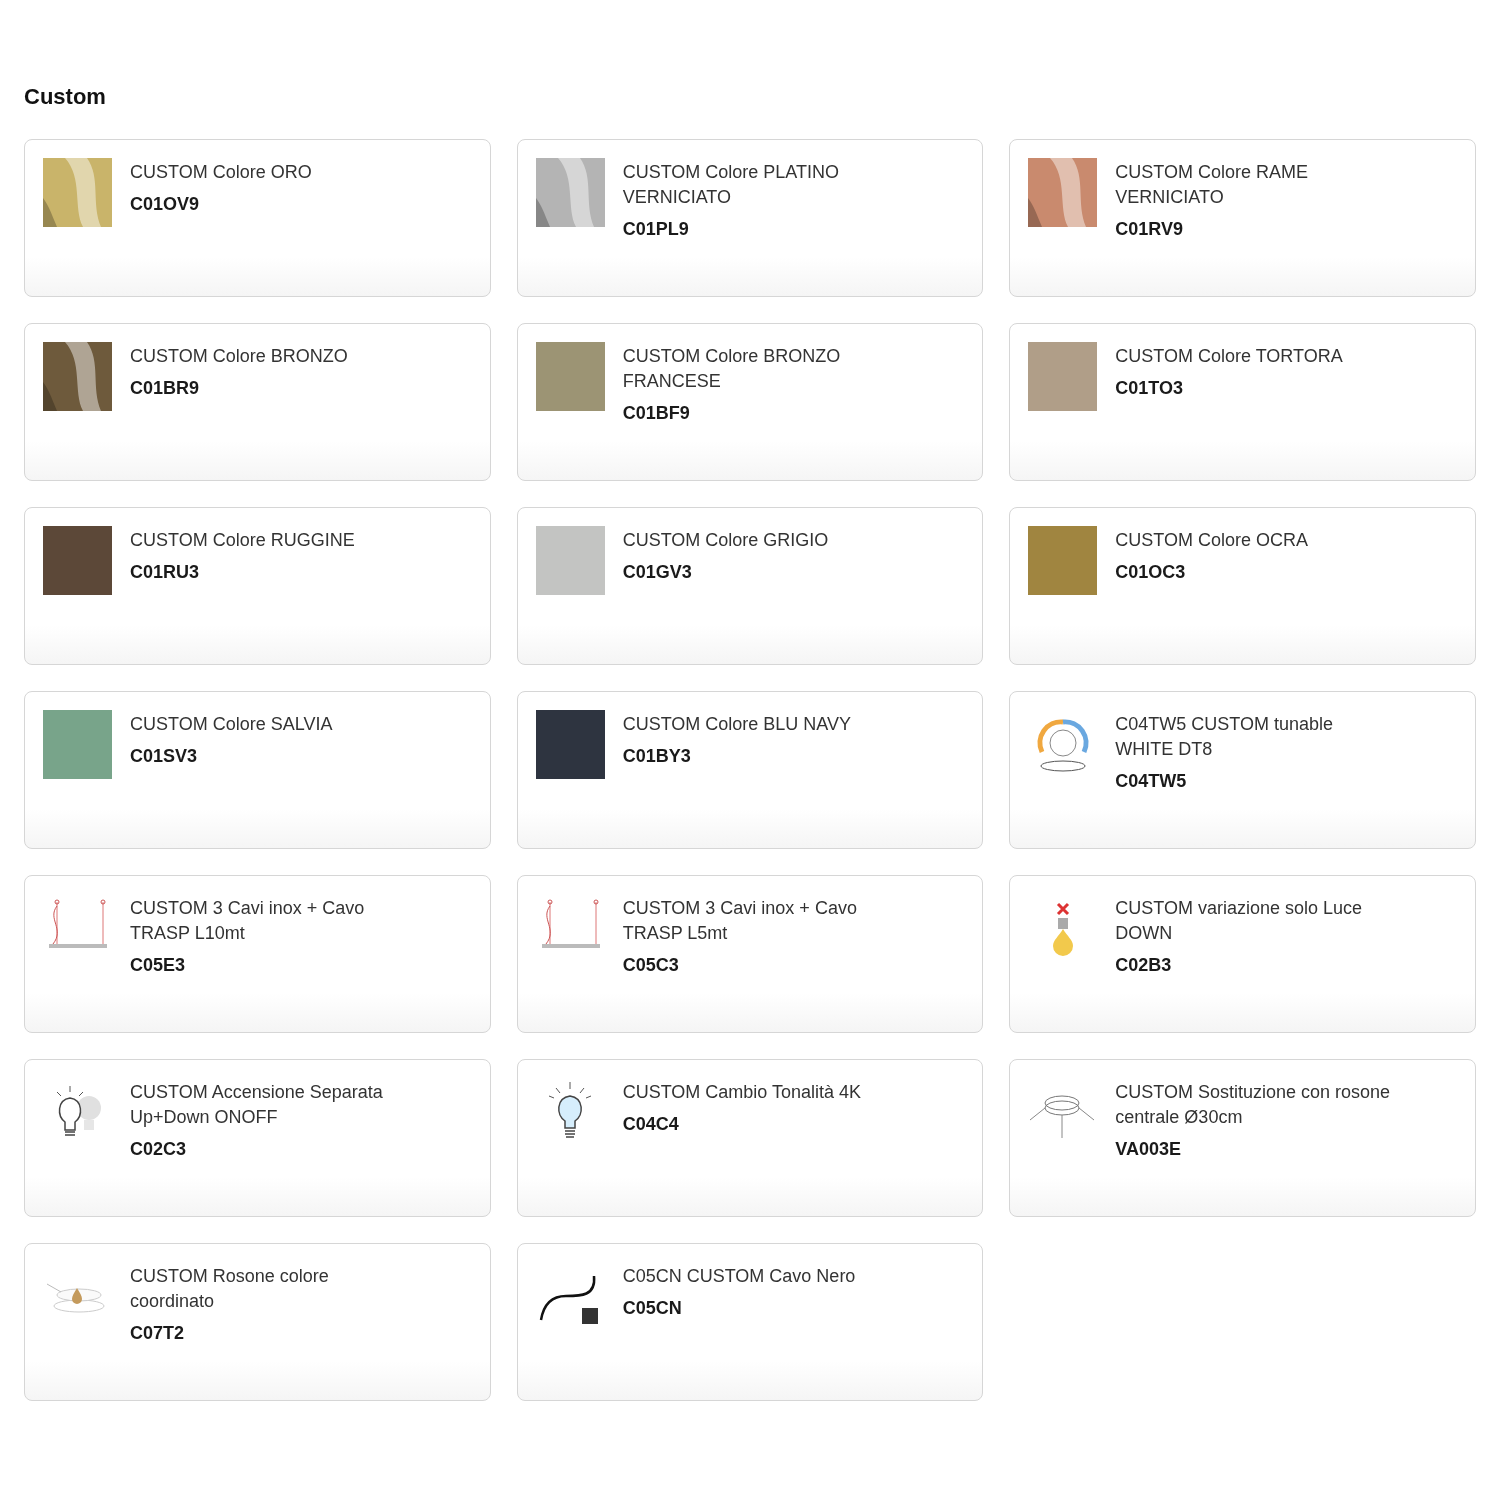  I want to click on product-name: CUSTOM Colore RAME VERNICIATO, so click(1212, 185).